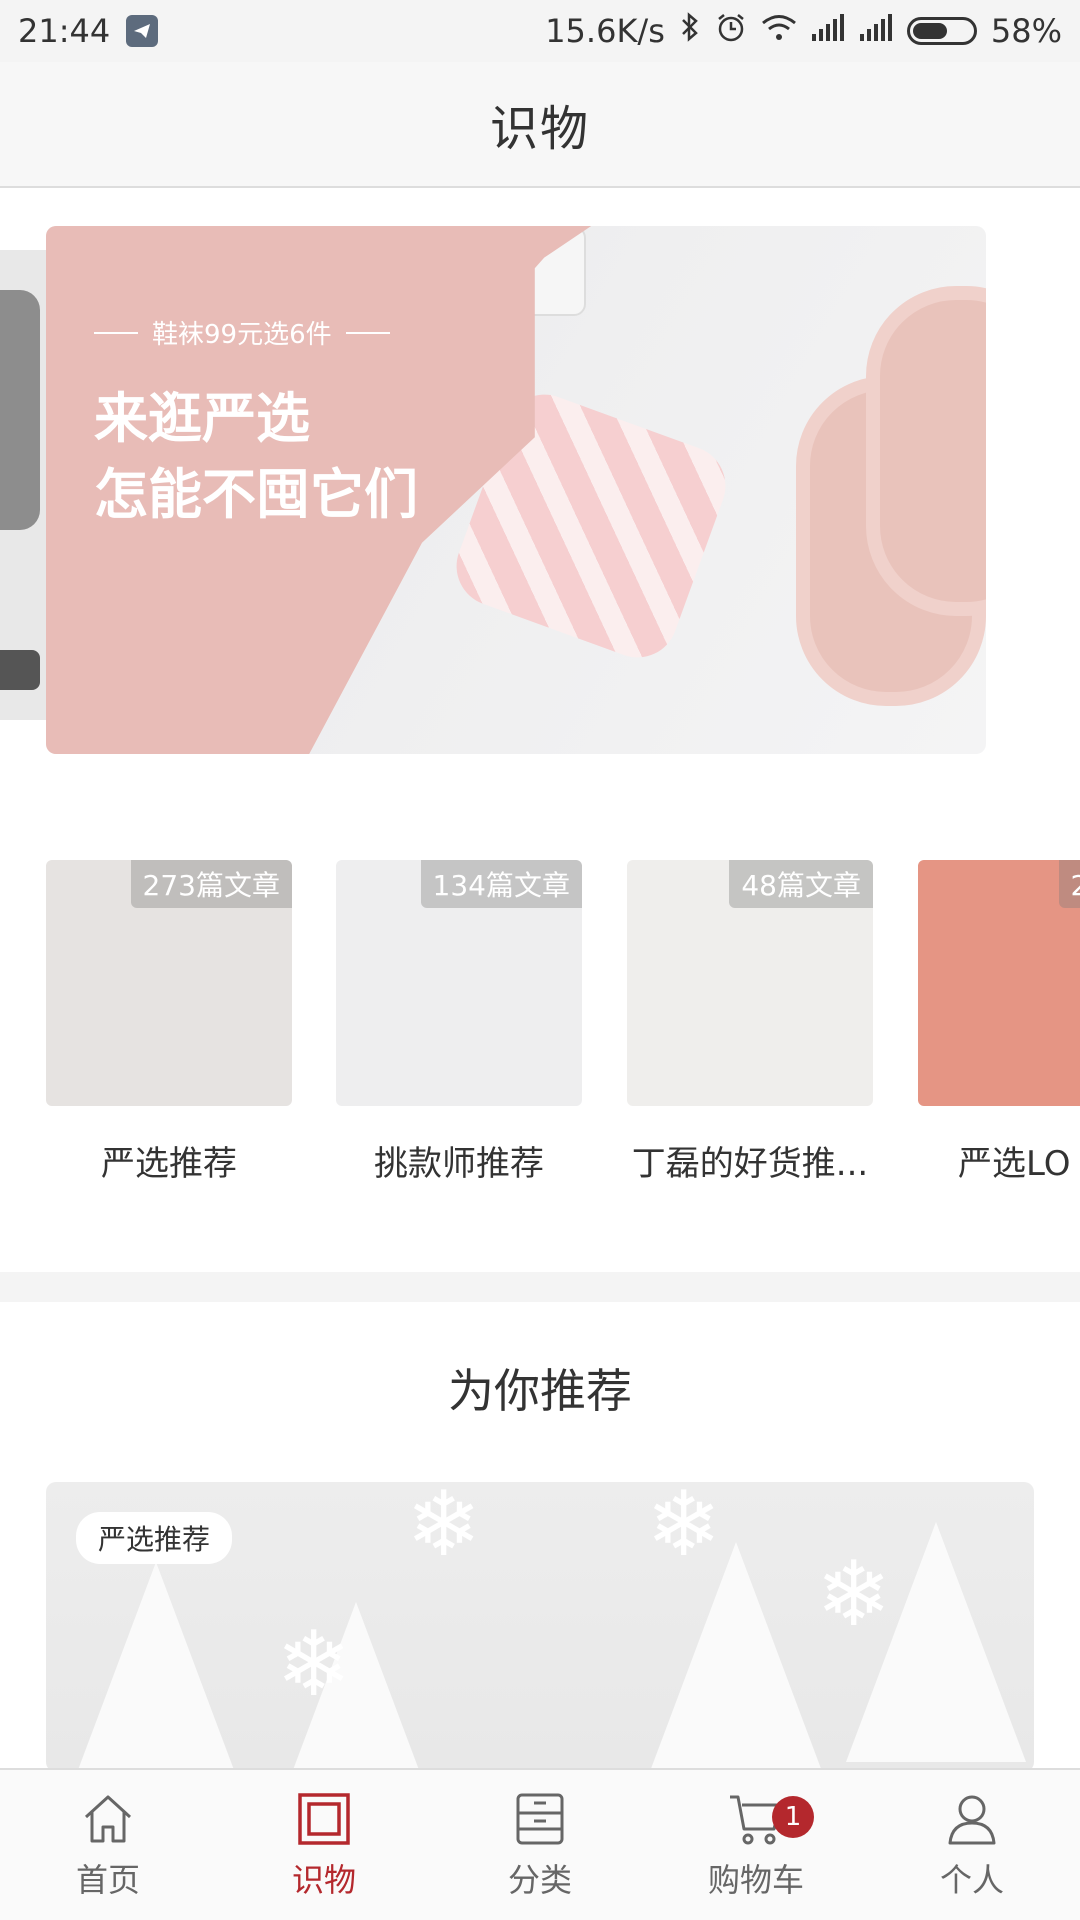  Describe the element at coordinates (323, 1880) in the screenshot. I see `tab-shiwu-label: 识物` at that location.